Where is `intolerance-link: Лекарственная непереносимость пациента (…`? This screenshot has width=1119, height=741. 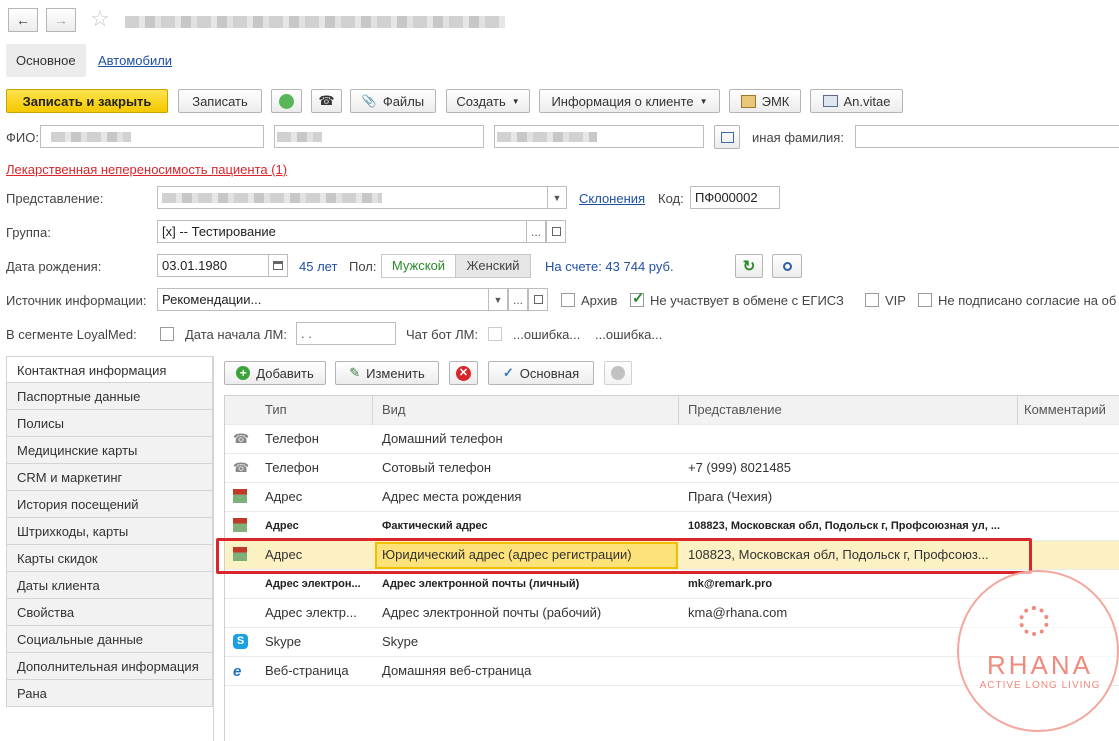 intolerance-link: Лекарственная непереносимость пациента (… is located at coordinates (146, 169).